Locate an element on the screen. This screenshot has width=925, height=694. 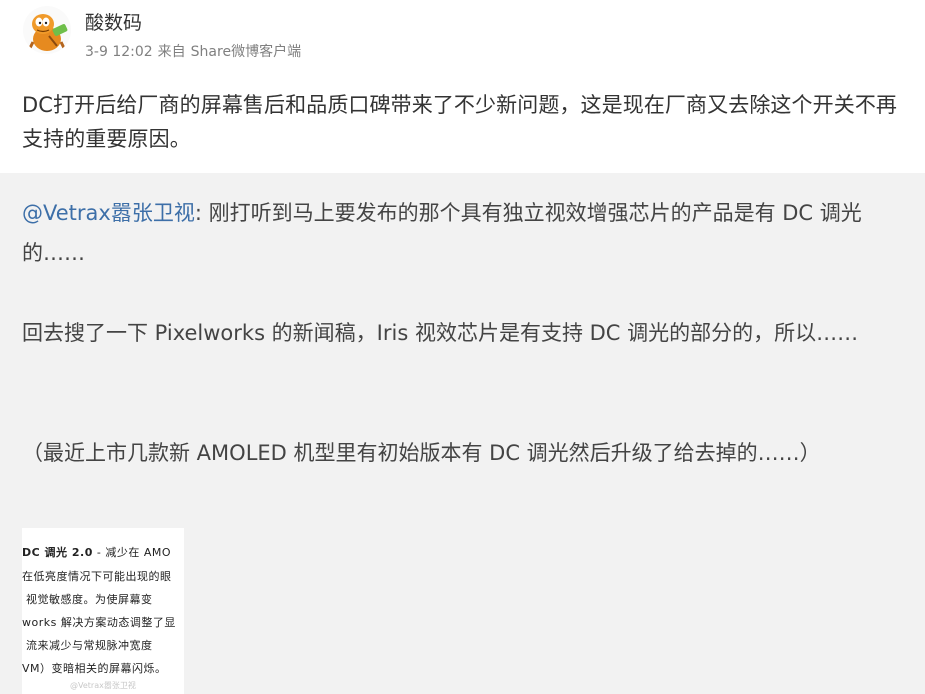
image-text-rest: - 减少在 AMO is located at coordinates (131, 552).